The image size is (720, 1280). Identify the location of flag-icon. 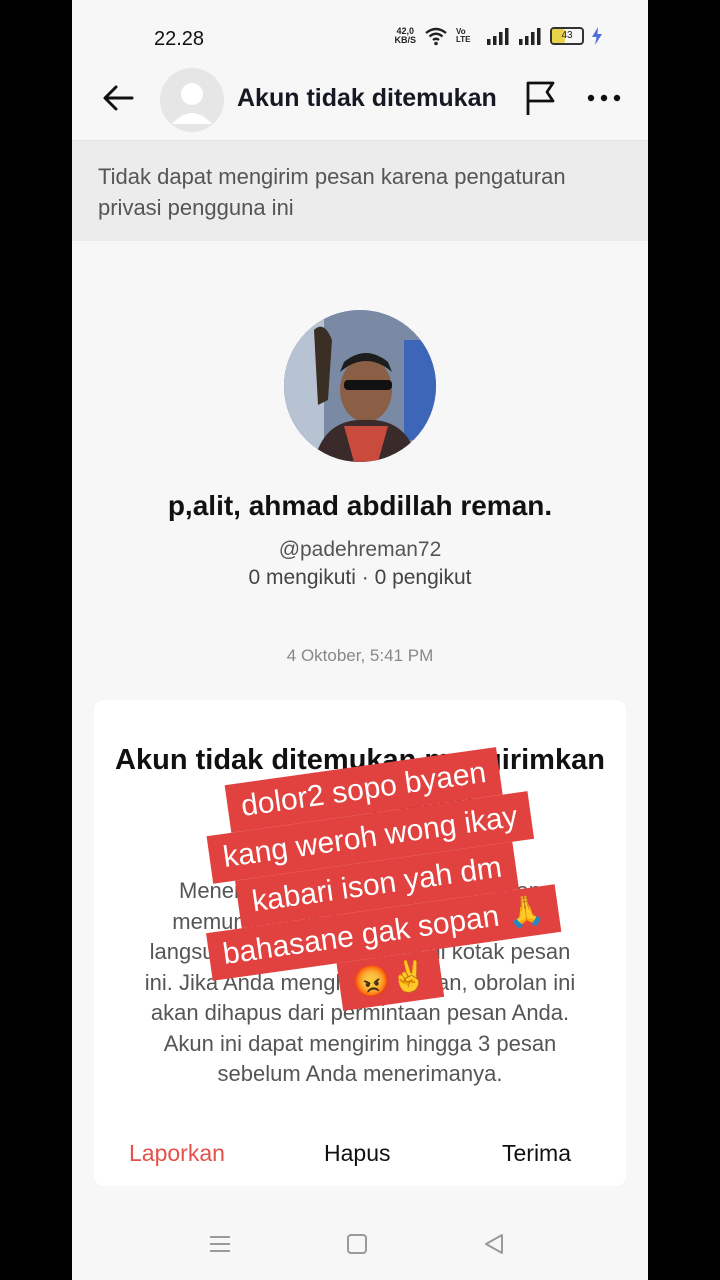
(540, 98).